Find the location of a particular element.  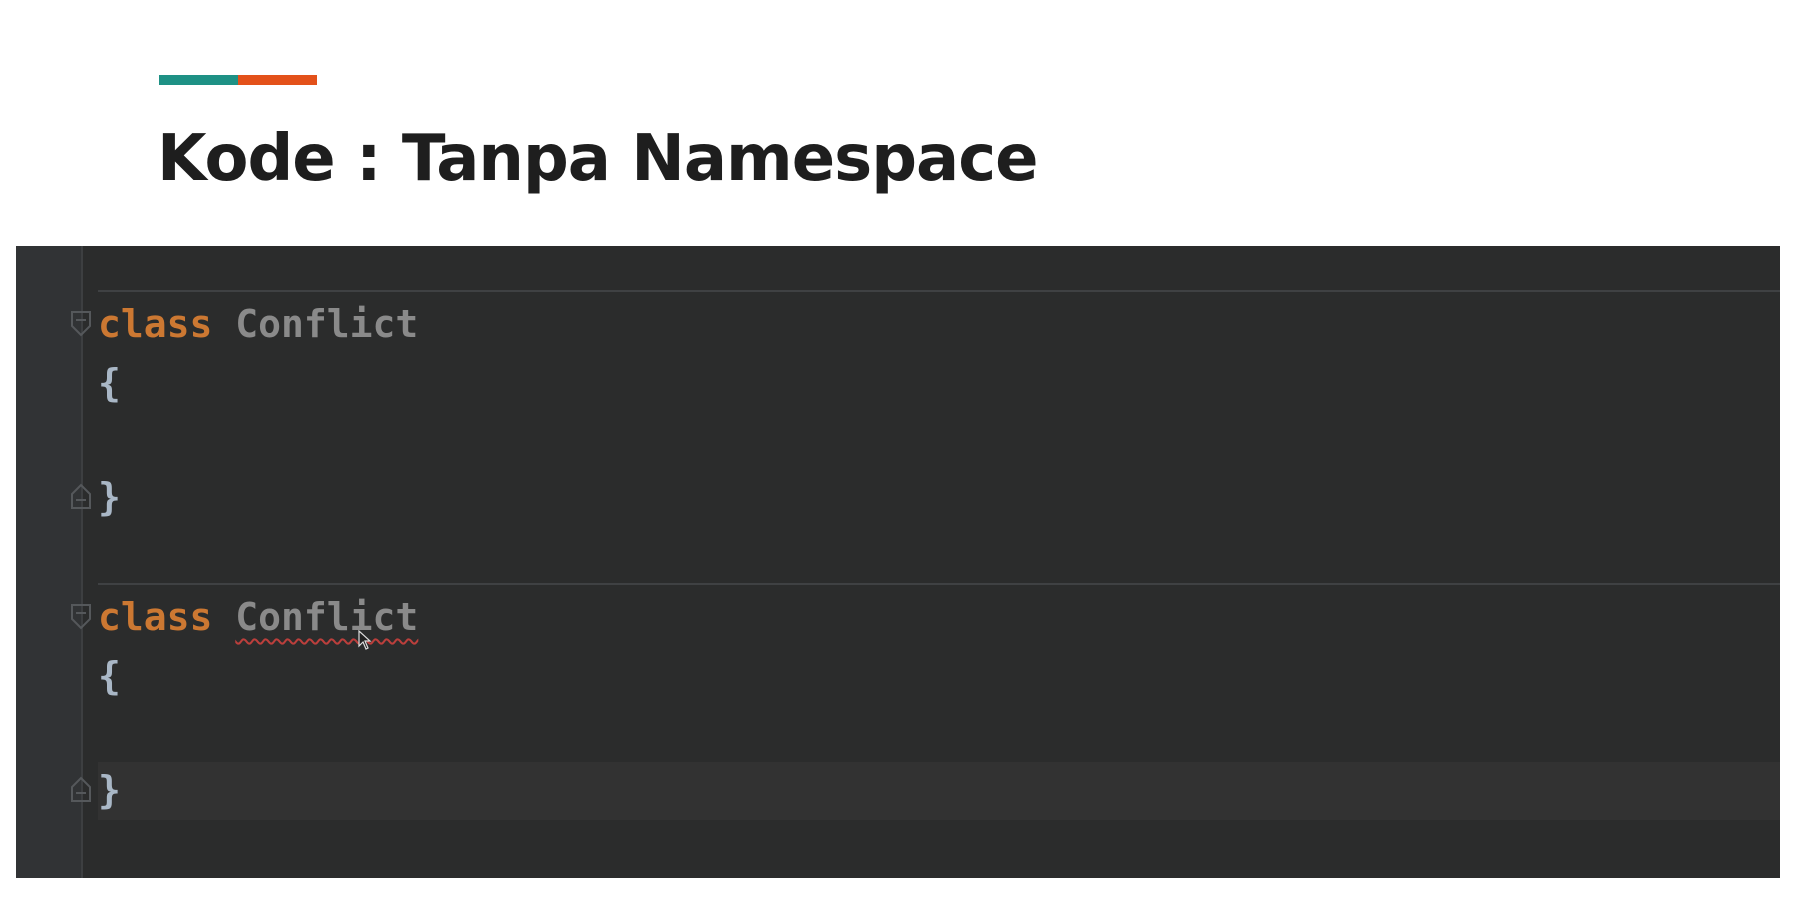

title-accent-bar is located at coordinates (238, 80).